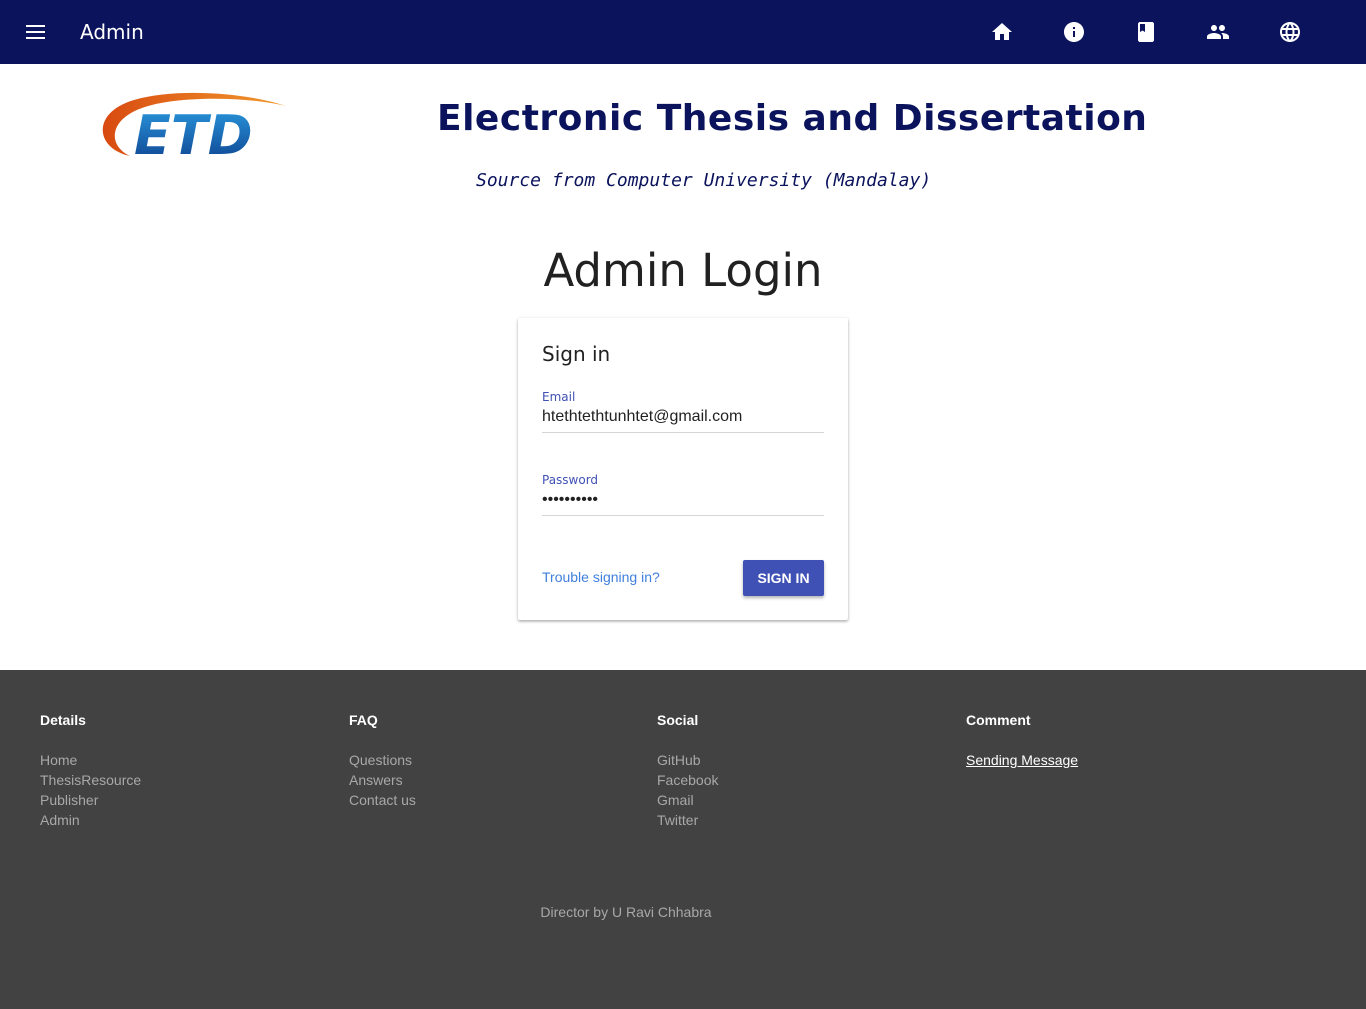 The image size is (1366, 1009). What do you see at coordinates (112, 32) in the screenshot?
I see `app-title: Admin` at bounding box center [112, 32].